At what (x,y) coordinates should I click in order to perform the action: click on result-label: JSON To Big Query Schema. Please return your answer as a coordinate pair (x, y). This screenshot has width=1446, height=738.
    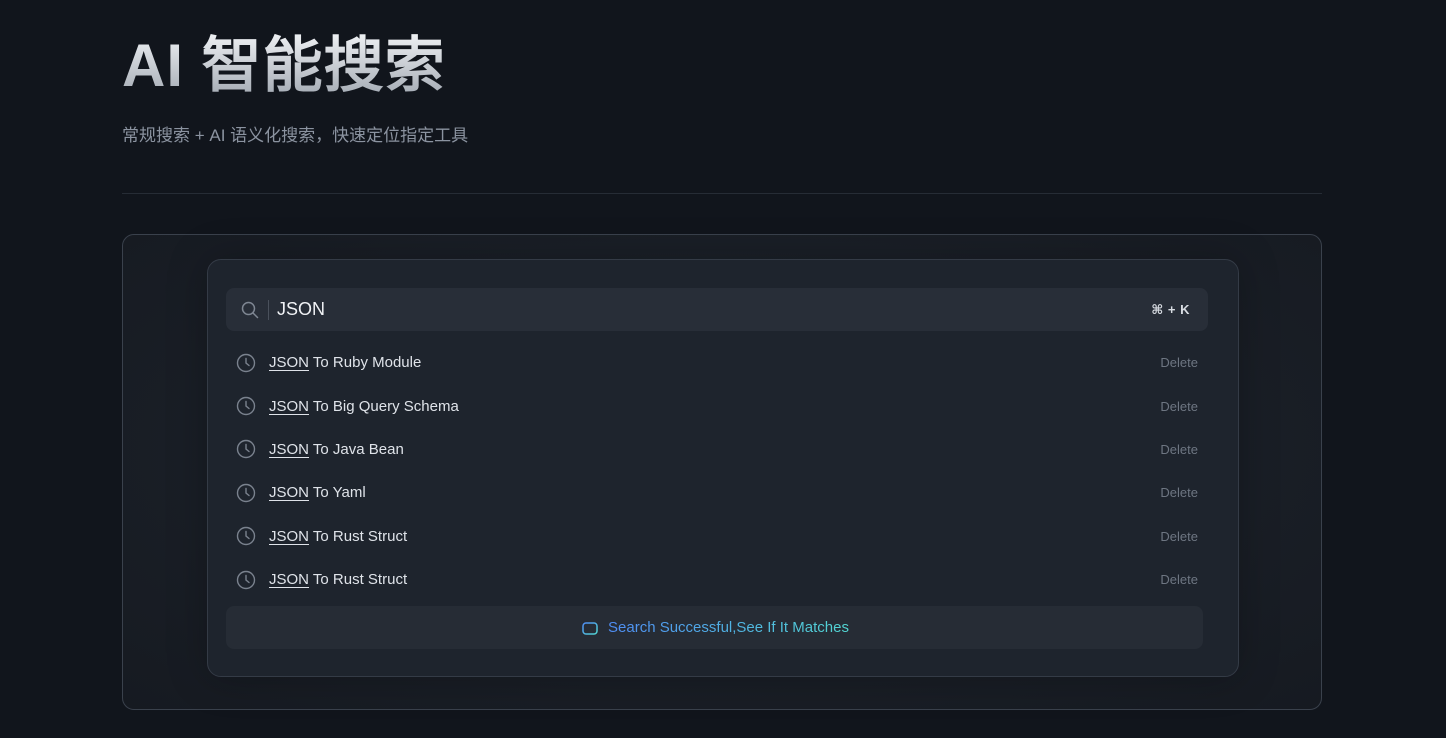
    Looking at the image, I should click on (364, 406).